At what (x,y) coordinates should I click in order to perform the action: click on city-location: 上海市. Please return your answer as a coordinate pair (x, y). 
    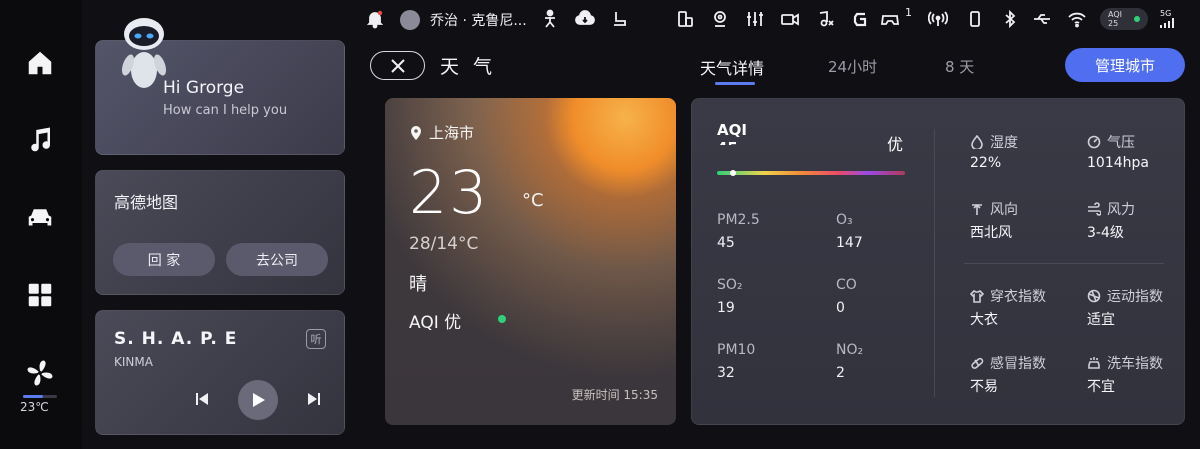
    Looking at the image, I should click on (441, 132).